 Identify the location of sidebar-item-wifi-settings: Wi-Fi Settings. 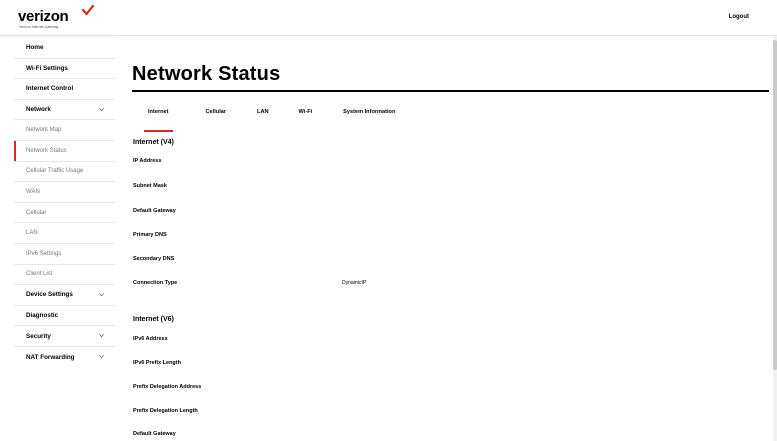
(64, 69).